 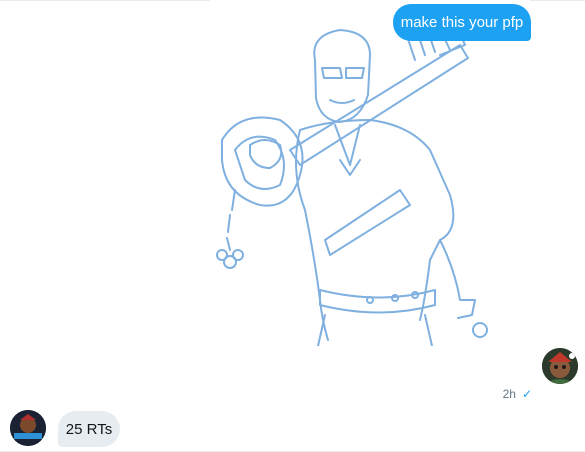 I want to click on incoming-message-bubble: 25 RTs, so click(x=89, y=429).